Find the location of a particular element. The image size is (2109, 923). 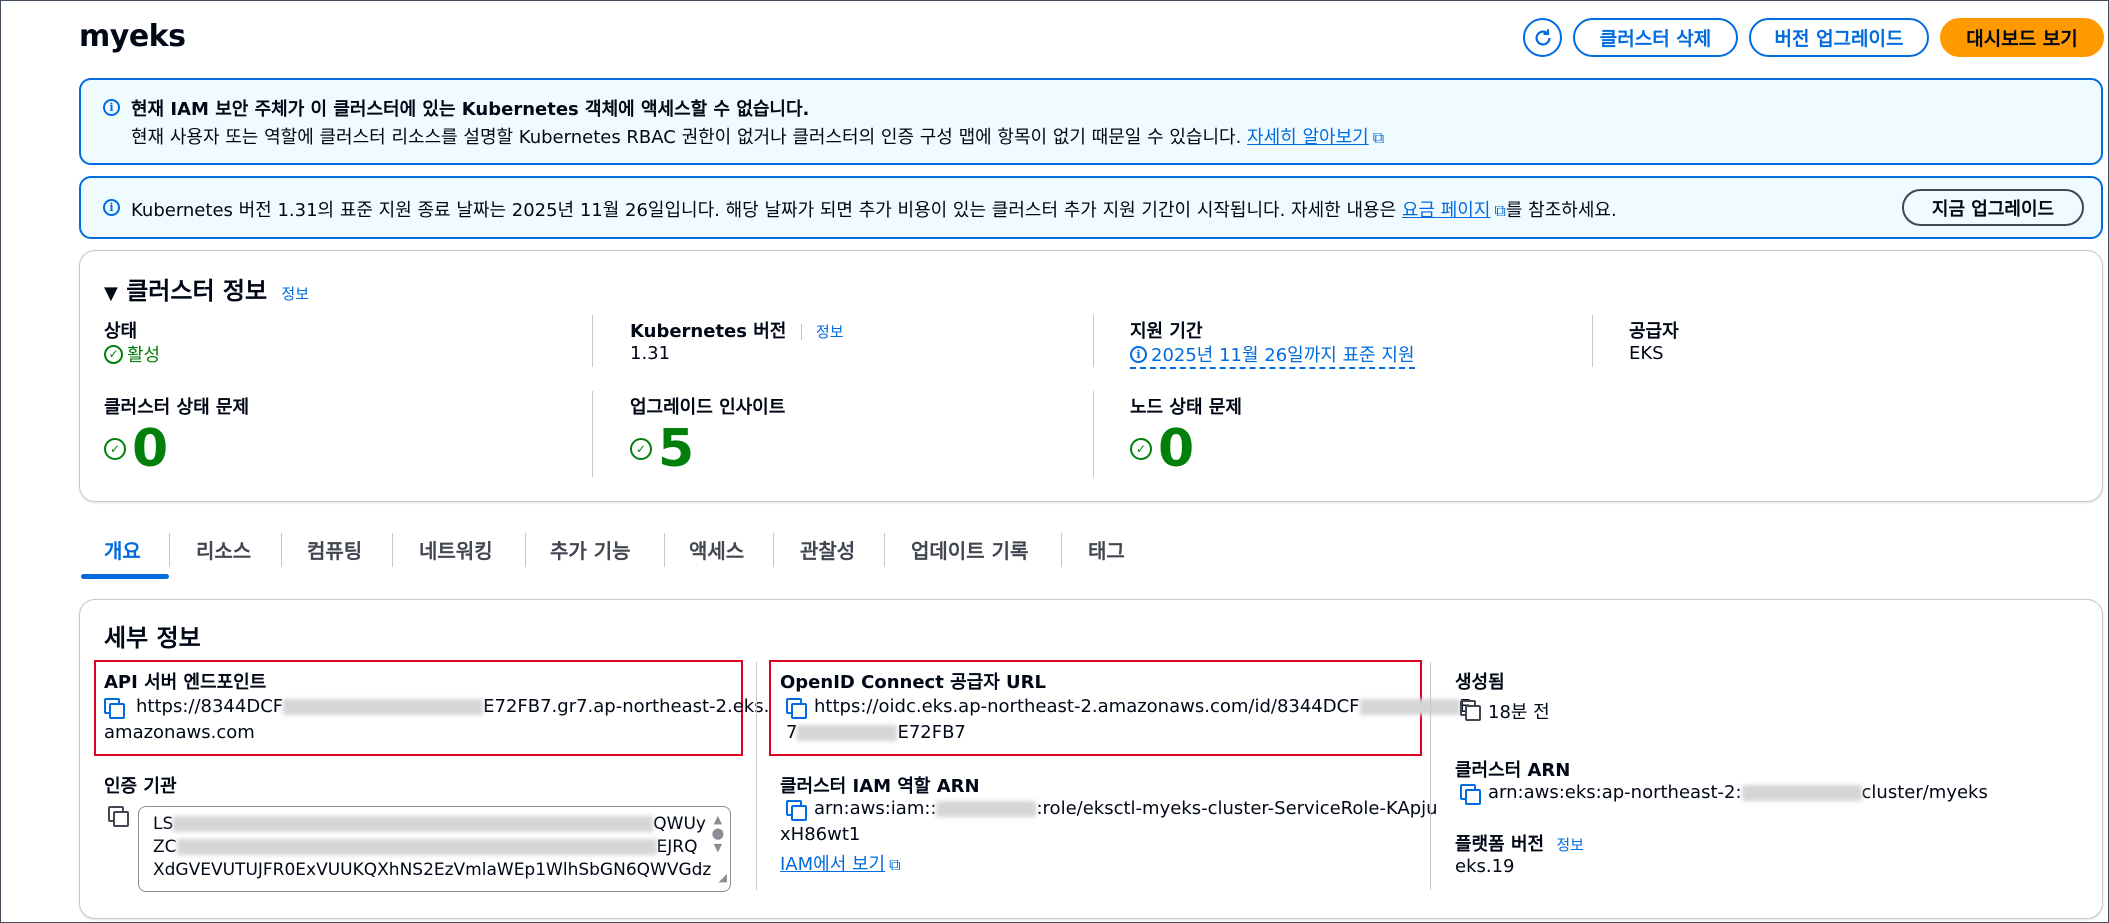

node-health-label: 노드 상태 문제 is located at coordinates (1186, 407).